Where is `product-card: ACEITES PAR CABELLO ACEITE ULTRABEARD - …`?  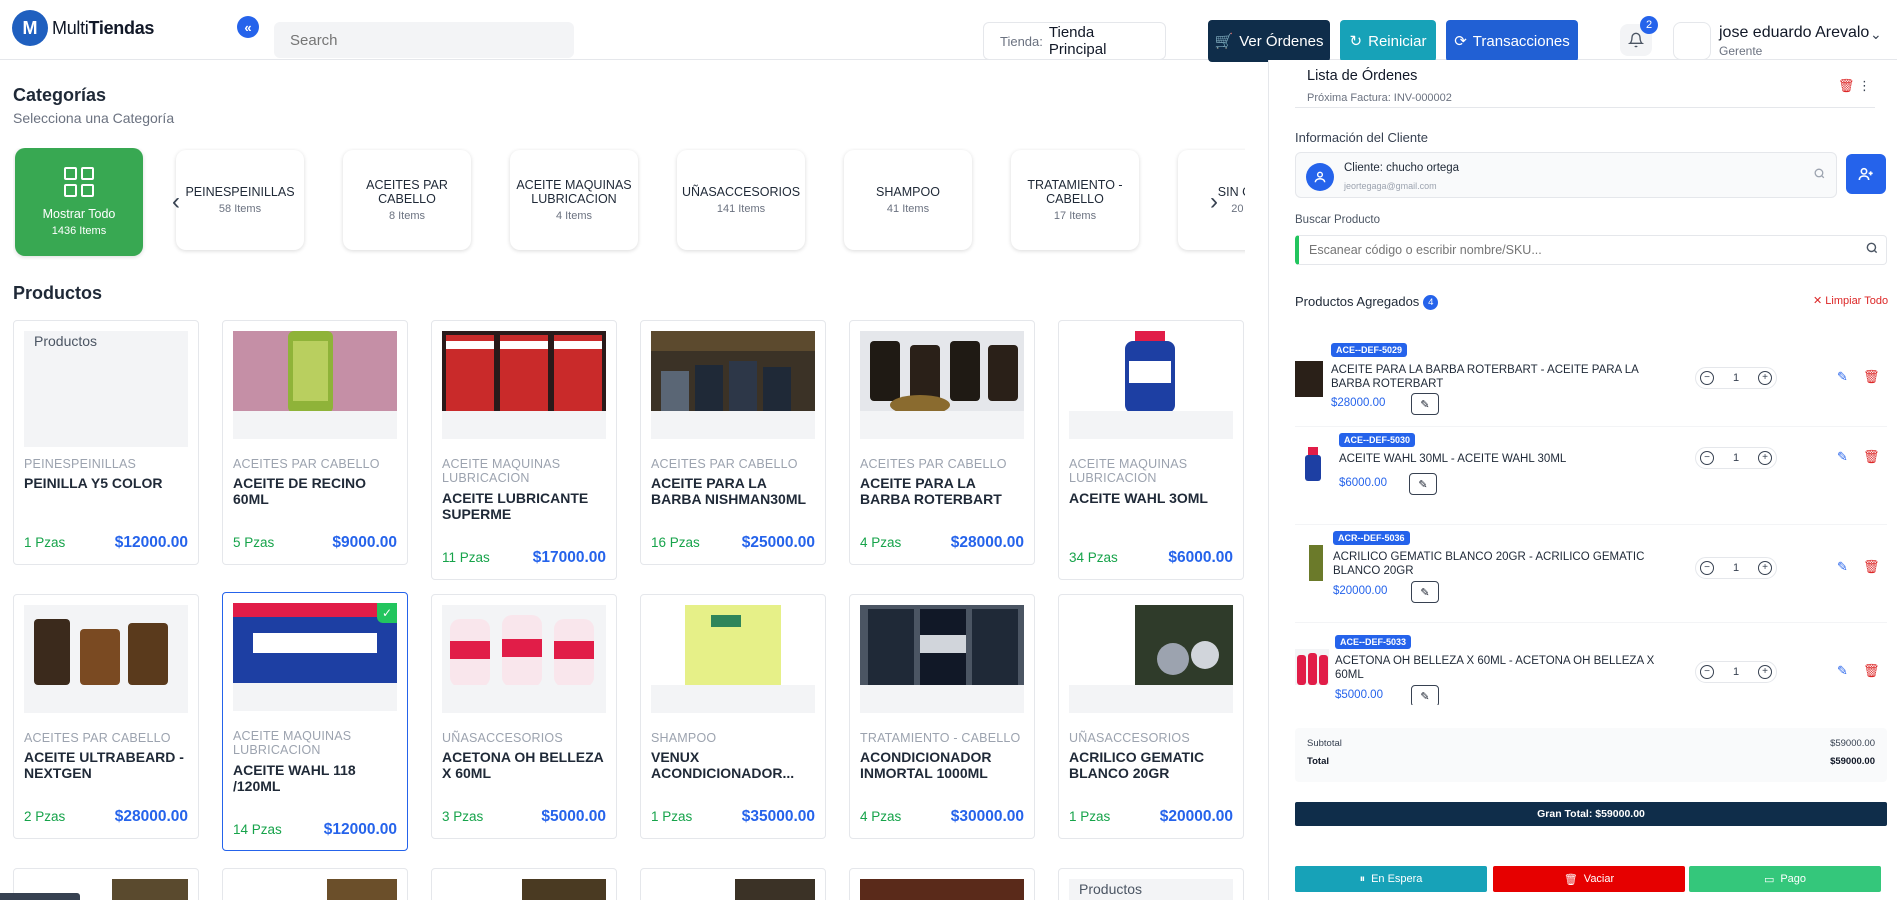 product-card: ACEITES PAR CABELLO ACEITE ULTRABEARD - … is located at coordinates (106, 716).